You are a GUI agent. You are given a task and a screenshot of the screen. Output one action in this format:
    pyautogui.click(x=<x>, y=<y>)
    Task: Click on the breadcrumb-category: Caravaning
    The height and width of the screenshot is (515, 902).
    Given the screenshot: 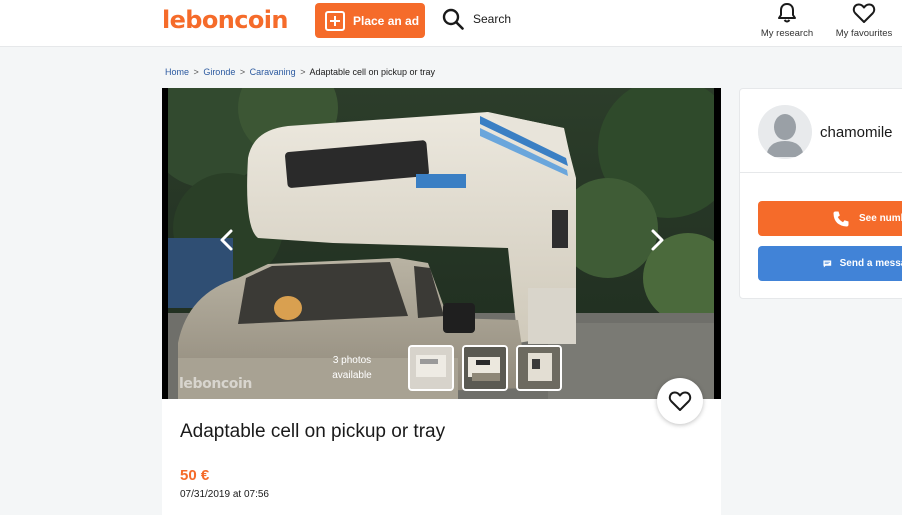 What is the action you would take?
    pyautogui.click(x=273, y=72)
    